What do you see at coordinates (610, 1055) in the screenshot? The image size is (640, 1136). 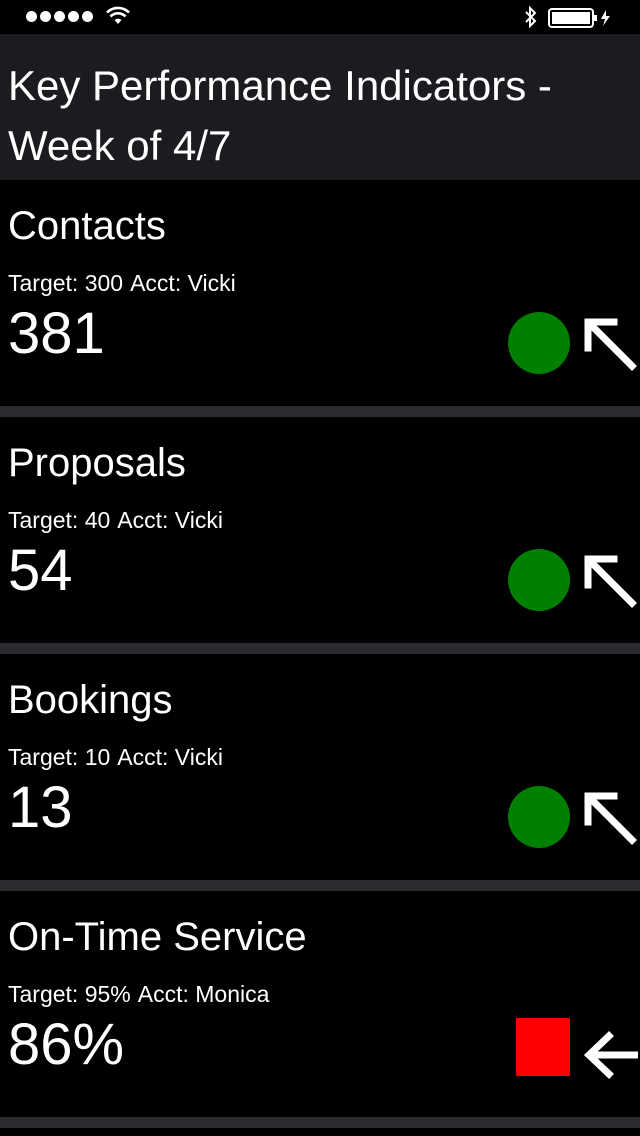 I see `arrow-left-icon` at bounding box center [610, 1055].